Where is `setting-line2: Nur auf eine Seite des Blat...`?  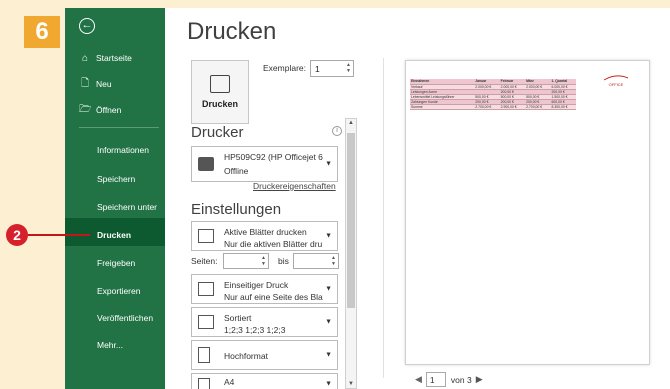
setting-line2: Nur auf eine Seite des Blat... is located at coordinates (273, 297).